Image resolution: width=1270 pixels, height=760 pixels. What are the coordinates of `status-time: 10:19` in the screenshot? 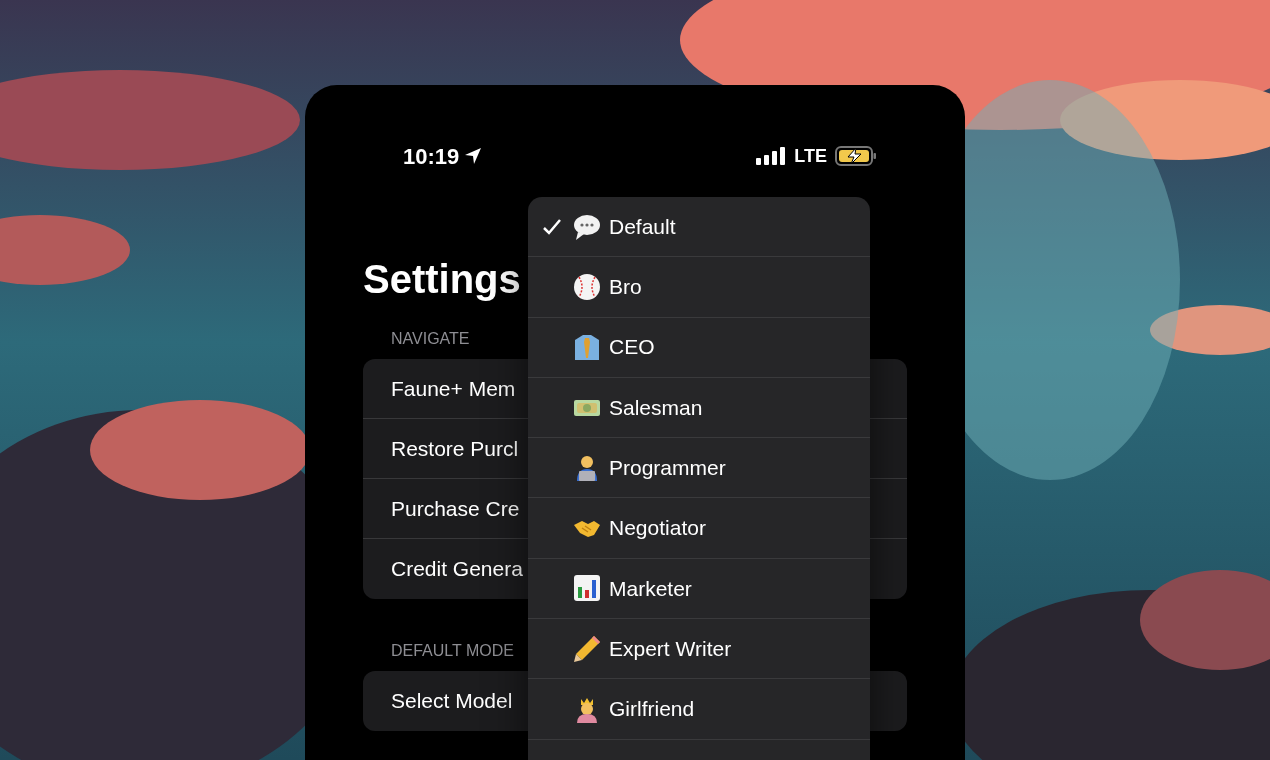 It's located at (431, 156).